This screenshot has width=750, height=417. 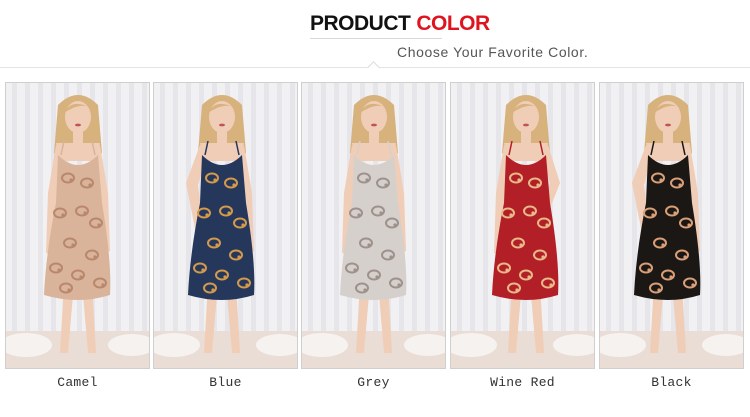 I want to click on color-card-wine-red: Wine Red, so click(x=522, y=236).